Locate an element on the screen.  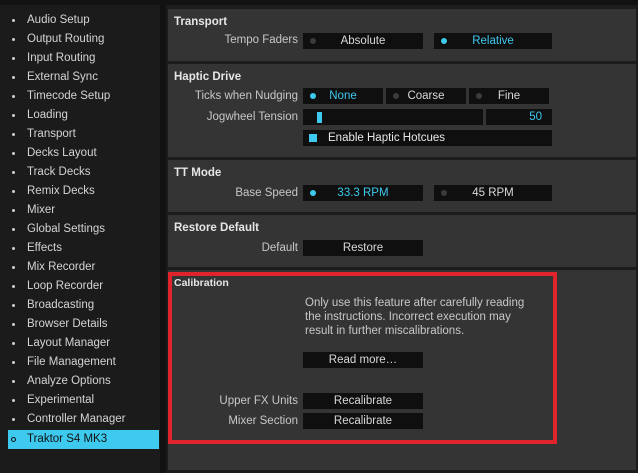
ticks-when-nudging-label: Ticks when Nudging is located at coordinates (246, 96).